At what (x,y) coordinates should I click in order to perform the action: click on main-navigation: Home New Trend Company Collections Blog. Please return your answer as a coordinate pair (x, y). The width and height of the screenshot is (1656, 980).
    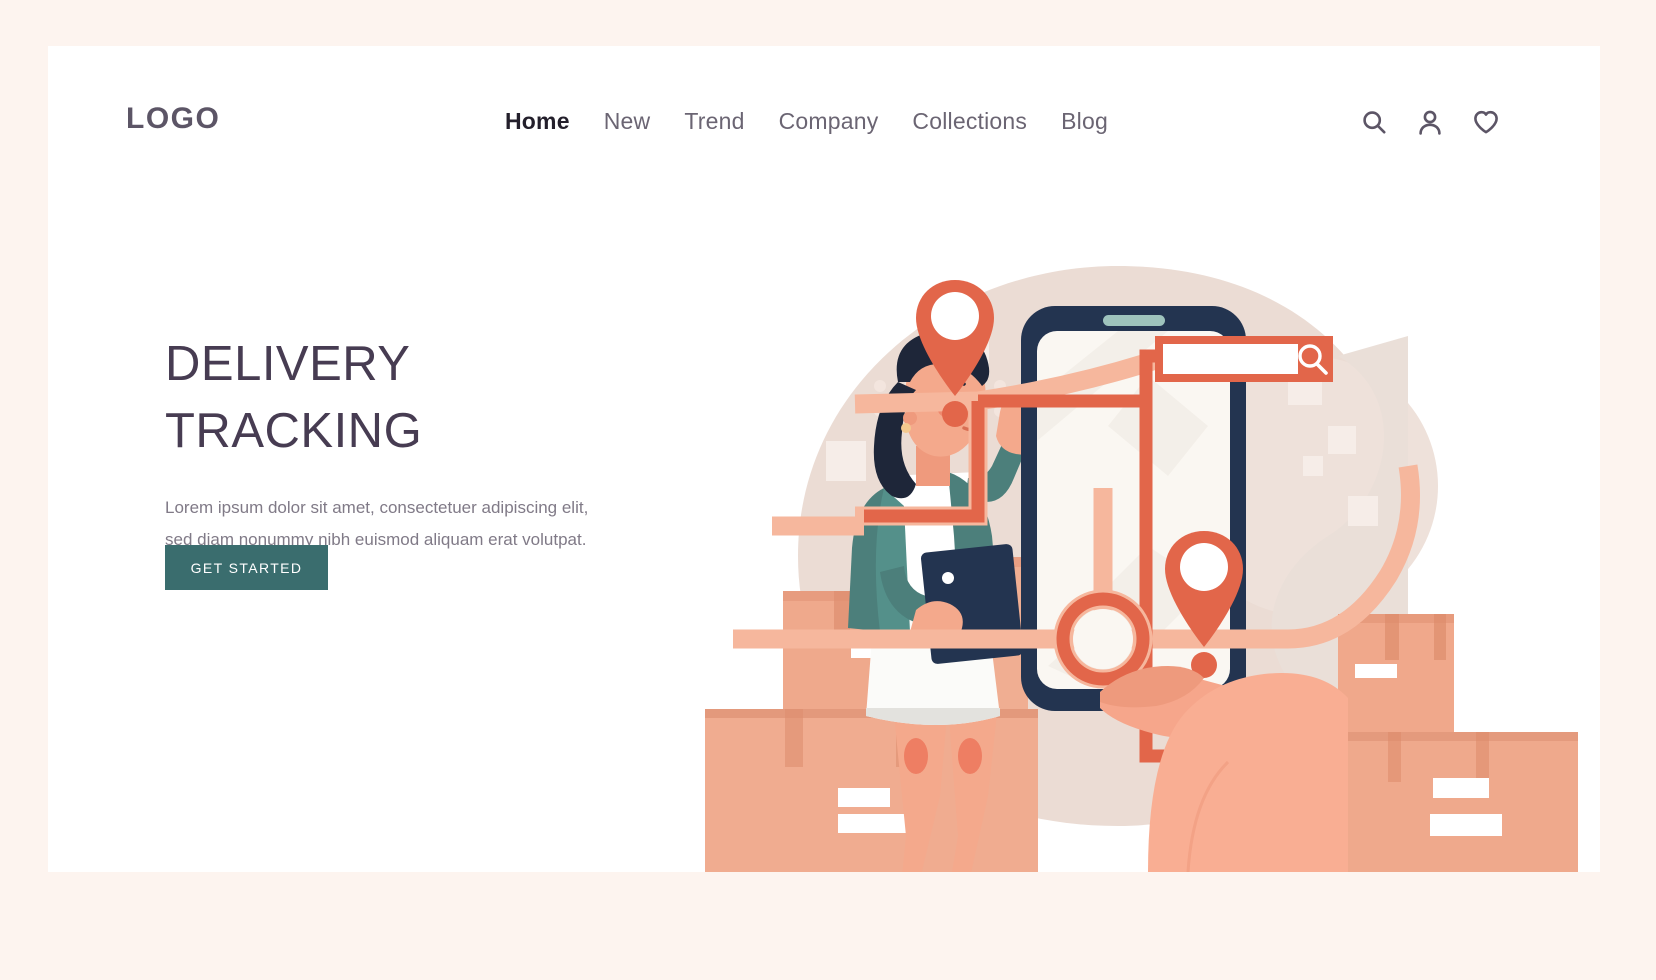
    Looking at the image, I should click on (806, 121).